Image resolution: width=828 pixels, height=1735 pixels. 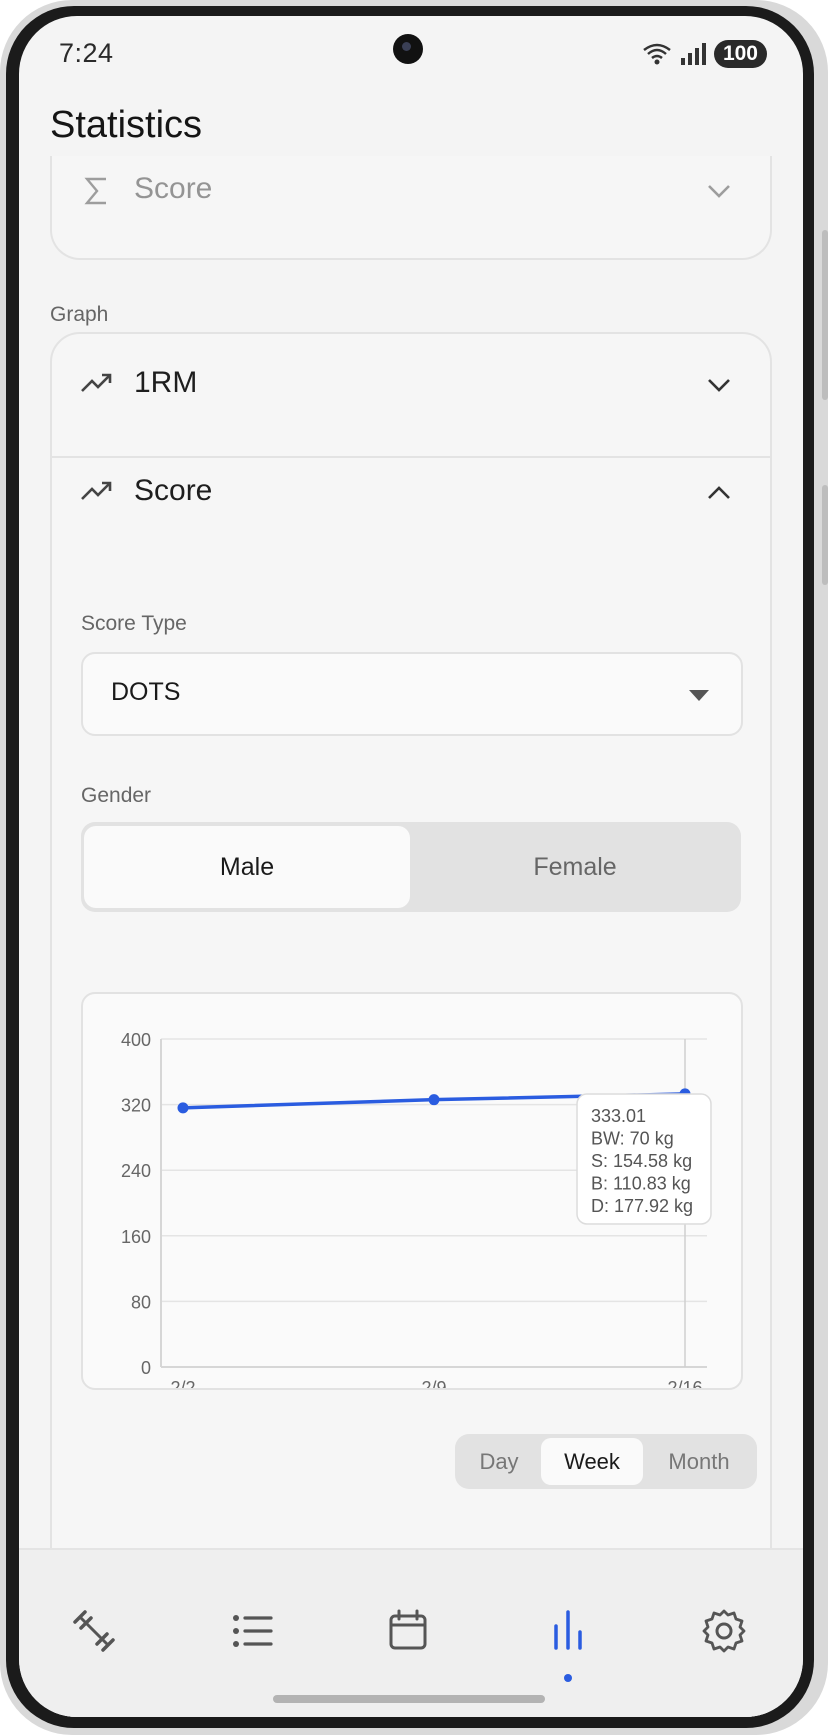 I want to click on volume-button, so click(x=825, y=315).